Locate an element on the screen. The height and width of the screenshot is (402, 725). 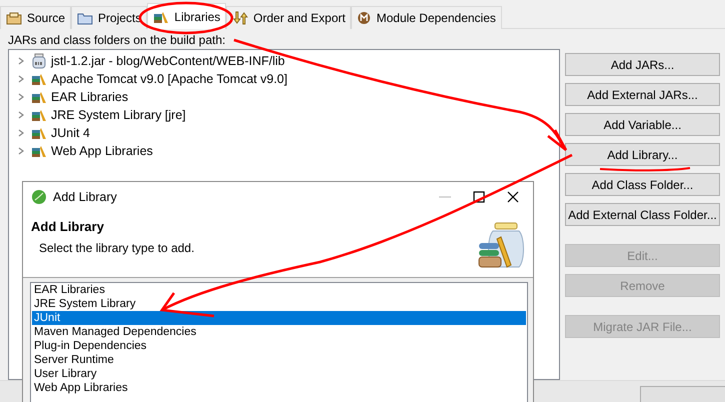
list-item: Maven Managed Dependencies is located at coordinates (279, 332).